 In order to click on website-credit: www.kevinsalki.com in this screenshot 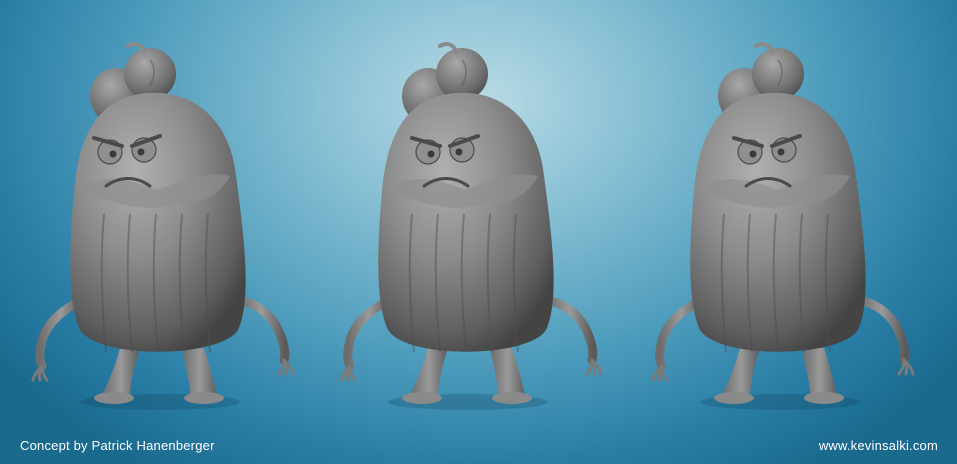, I will do `click(878, 445)`.